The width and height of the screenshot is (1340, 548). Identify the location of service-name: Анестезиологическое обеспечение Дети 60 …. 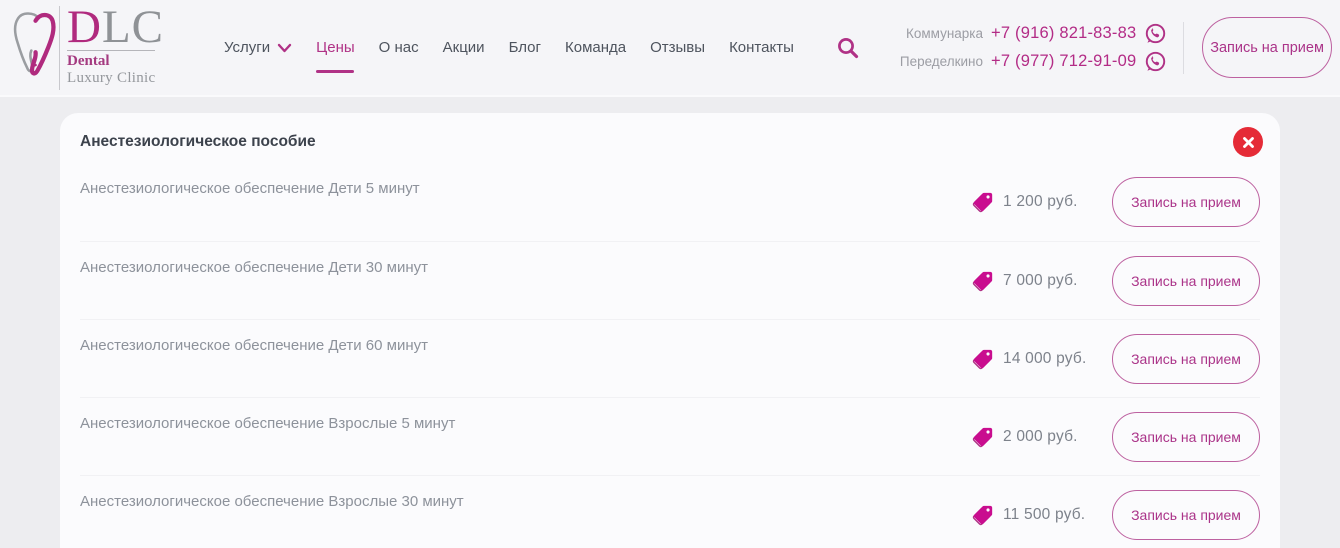
(254, 345).